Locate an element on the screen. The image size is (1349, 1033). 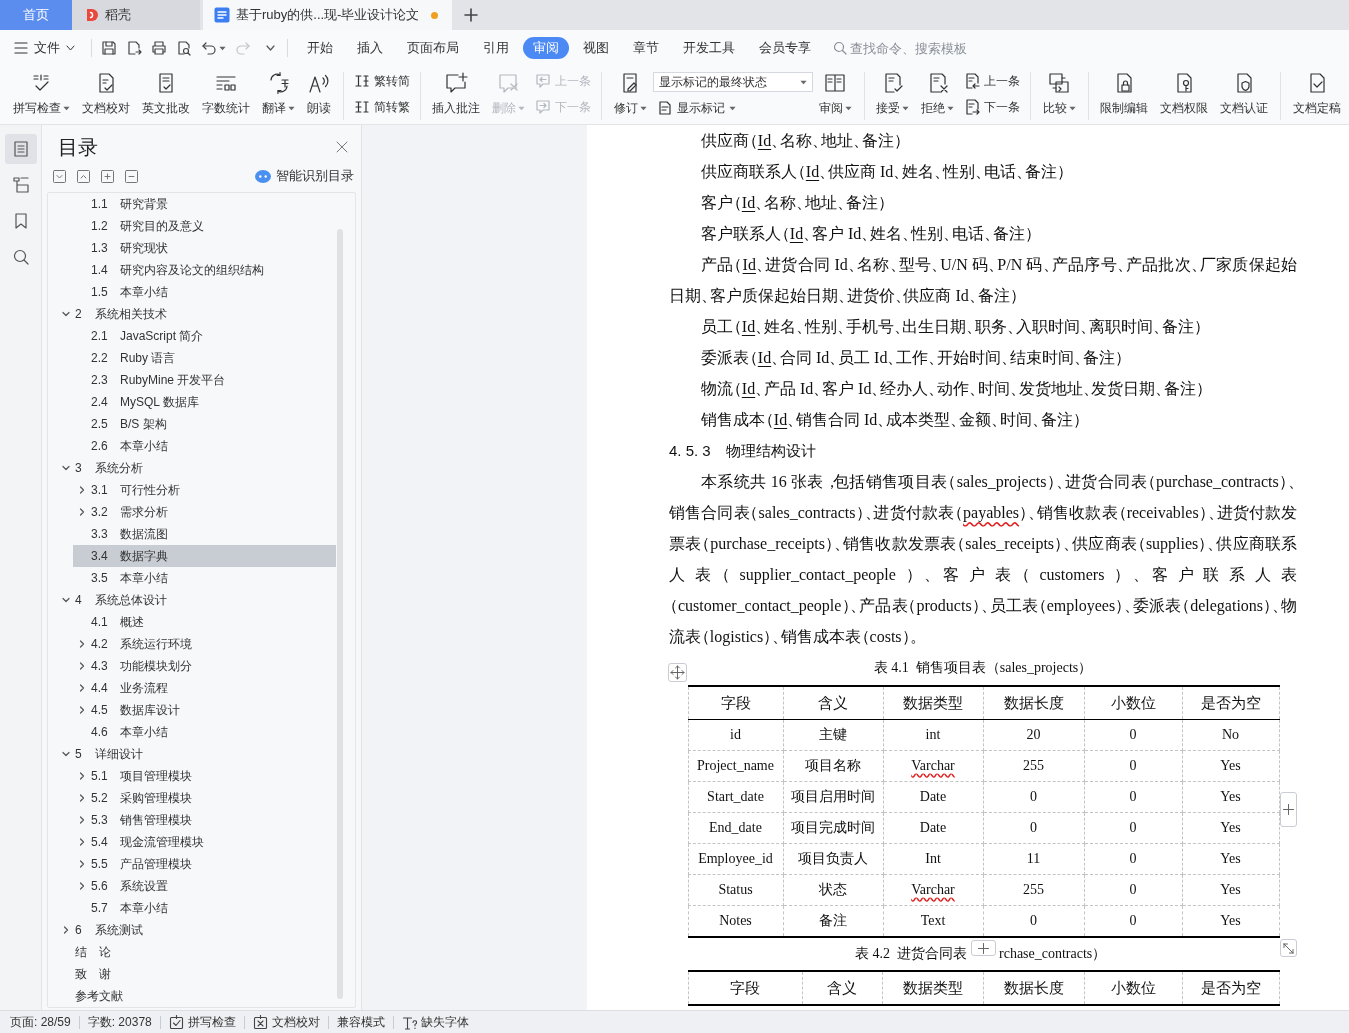
chevron-up-icon is located at coordinates (83, 176).